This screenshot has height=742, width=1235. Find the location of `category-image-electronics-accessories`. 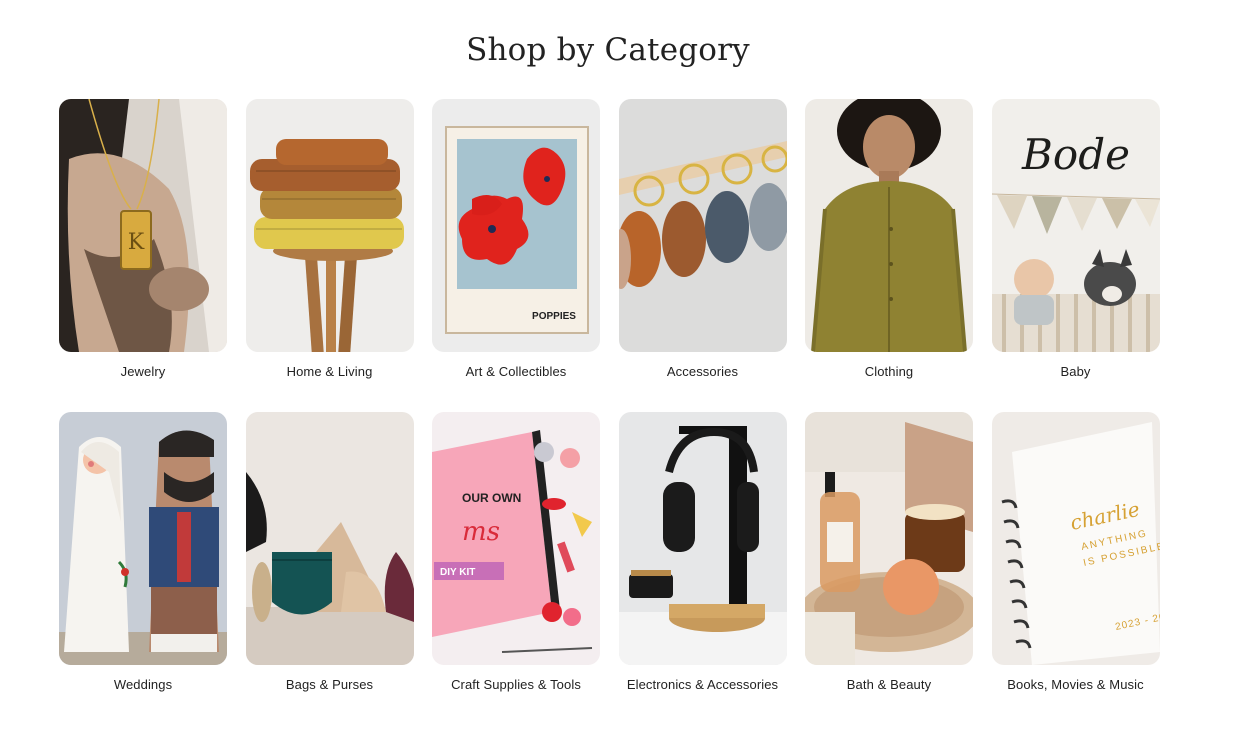

category-image-electronics-accessories is located at coordinates (702, 538).